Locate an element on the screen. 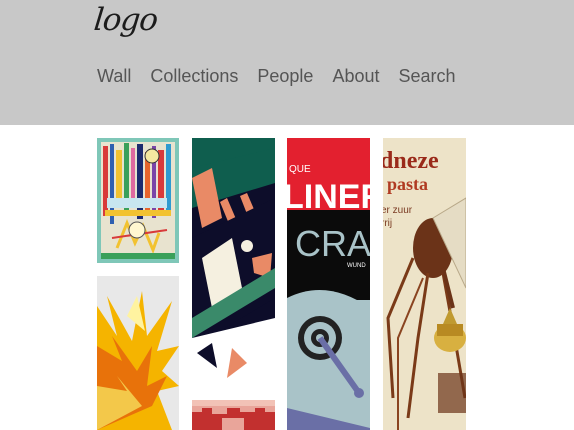 The image size is (574, 430). poster-text-zuur: er zuur is located at coordinates (398, 210).